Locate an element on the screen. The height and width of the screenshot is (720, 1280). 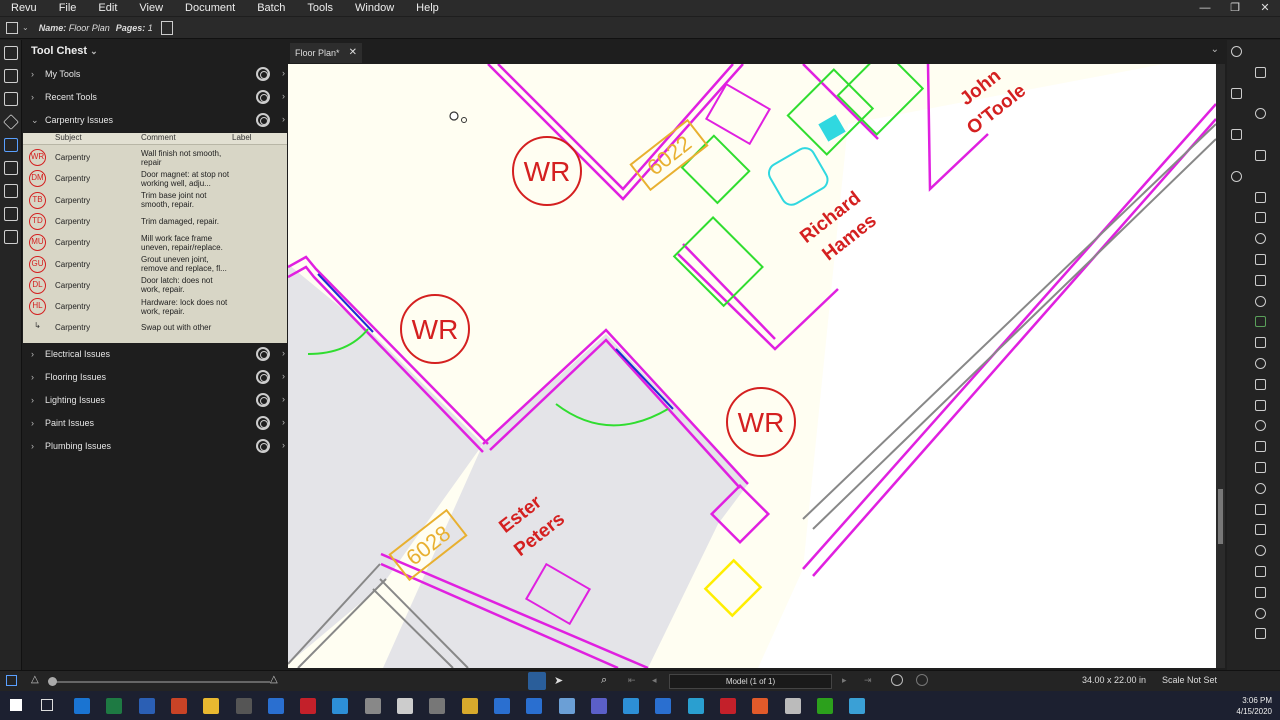
revu2-icon is located at coordinates (501, 706).